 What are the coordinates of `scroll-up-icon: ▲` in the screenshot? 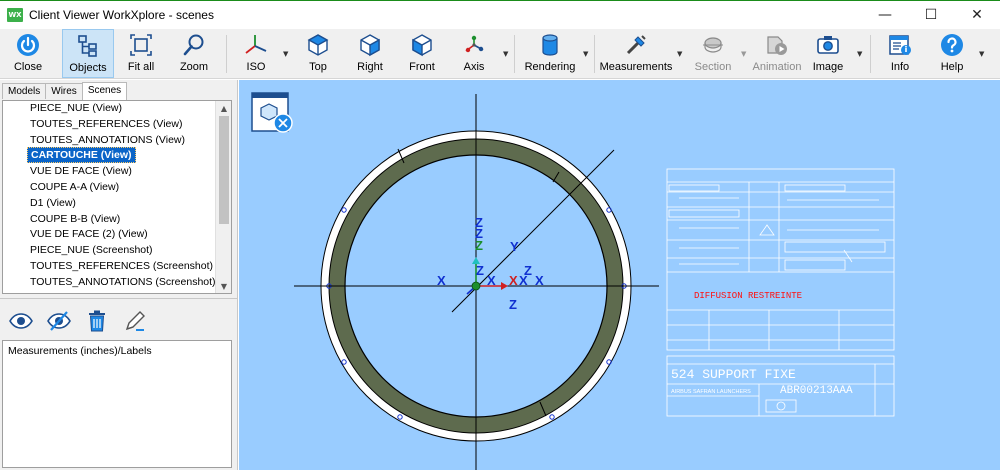 It's located at (223, 108).